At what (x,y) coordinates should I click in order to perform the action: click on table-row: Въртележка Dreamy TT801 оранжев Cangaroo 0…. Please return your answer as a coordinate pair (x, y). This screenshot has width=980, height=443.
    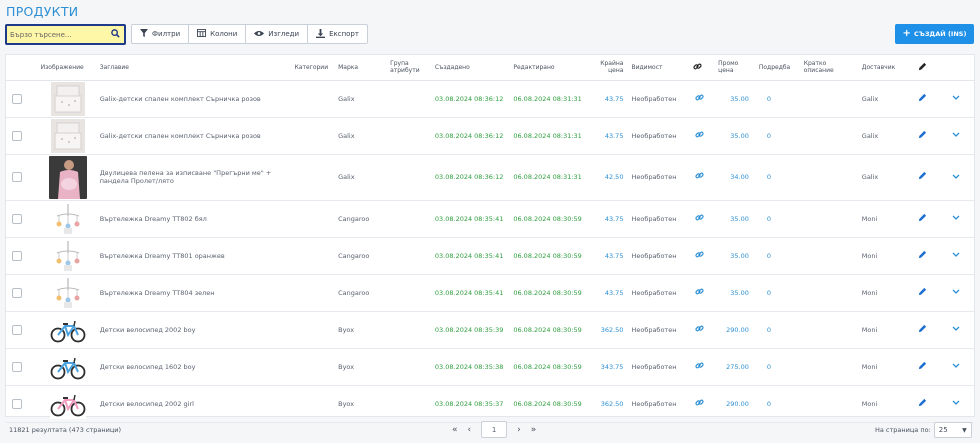
    Looking at the image, I should click on (490, 256).